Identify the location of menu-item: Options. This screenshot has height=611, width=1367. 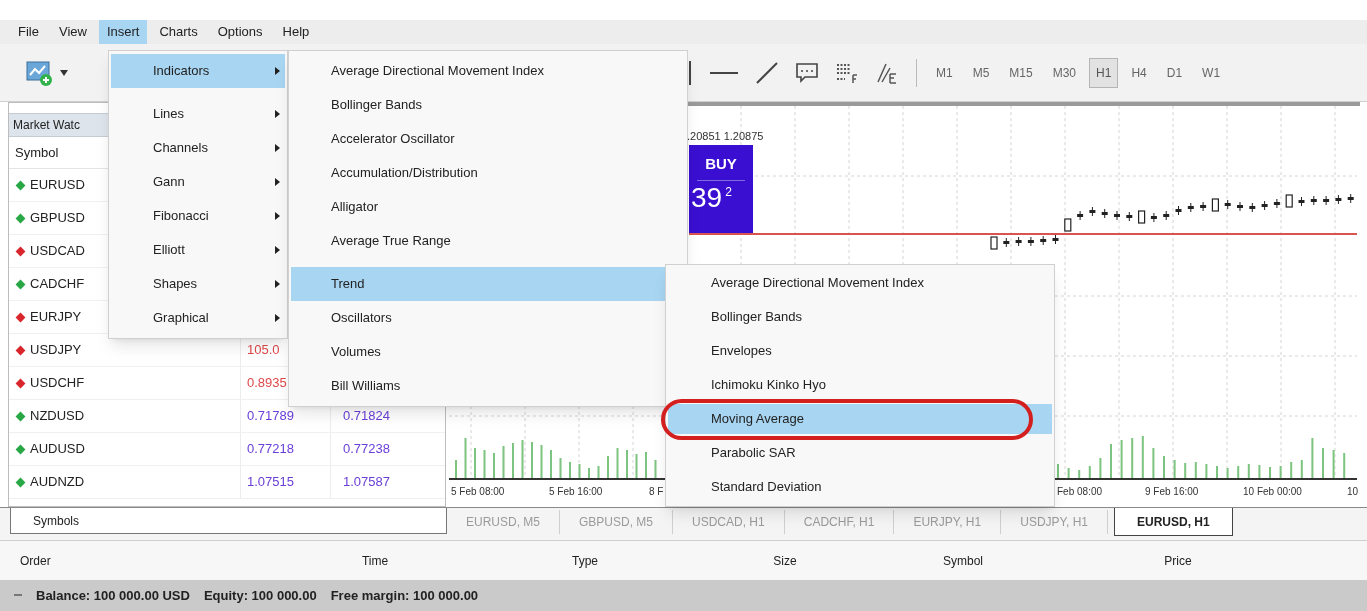
(240, 32).